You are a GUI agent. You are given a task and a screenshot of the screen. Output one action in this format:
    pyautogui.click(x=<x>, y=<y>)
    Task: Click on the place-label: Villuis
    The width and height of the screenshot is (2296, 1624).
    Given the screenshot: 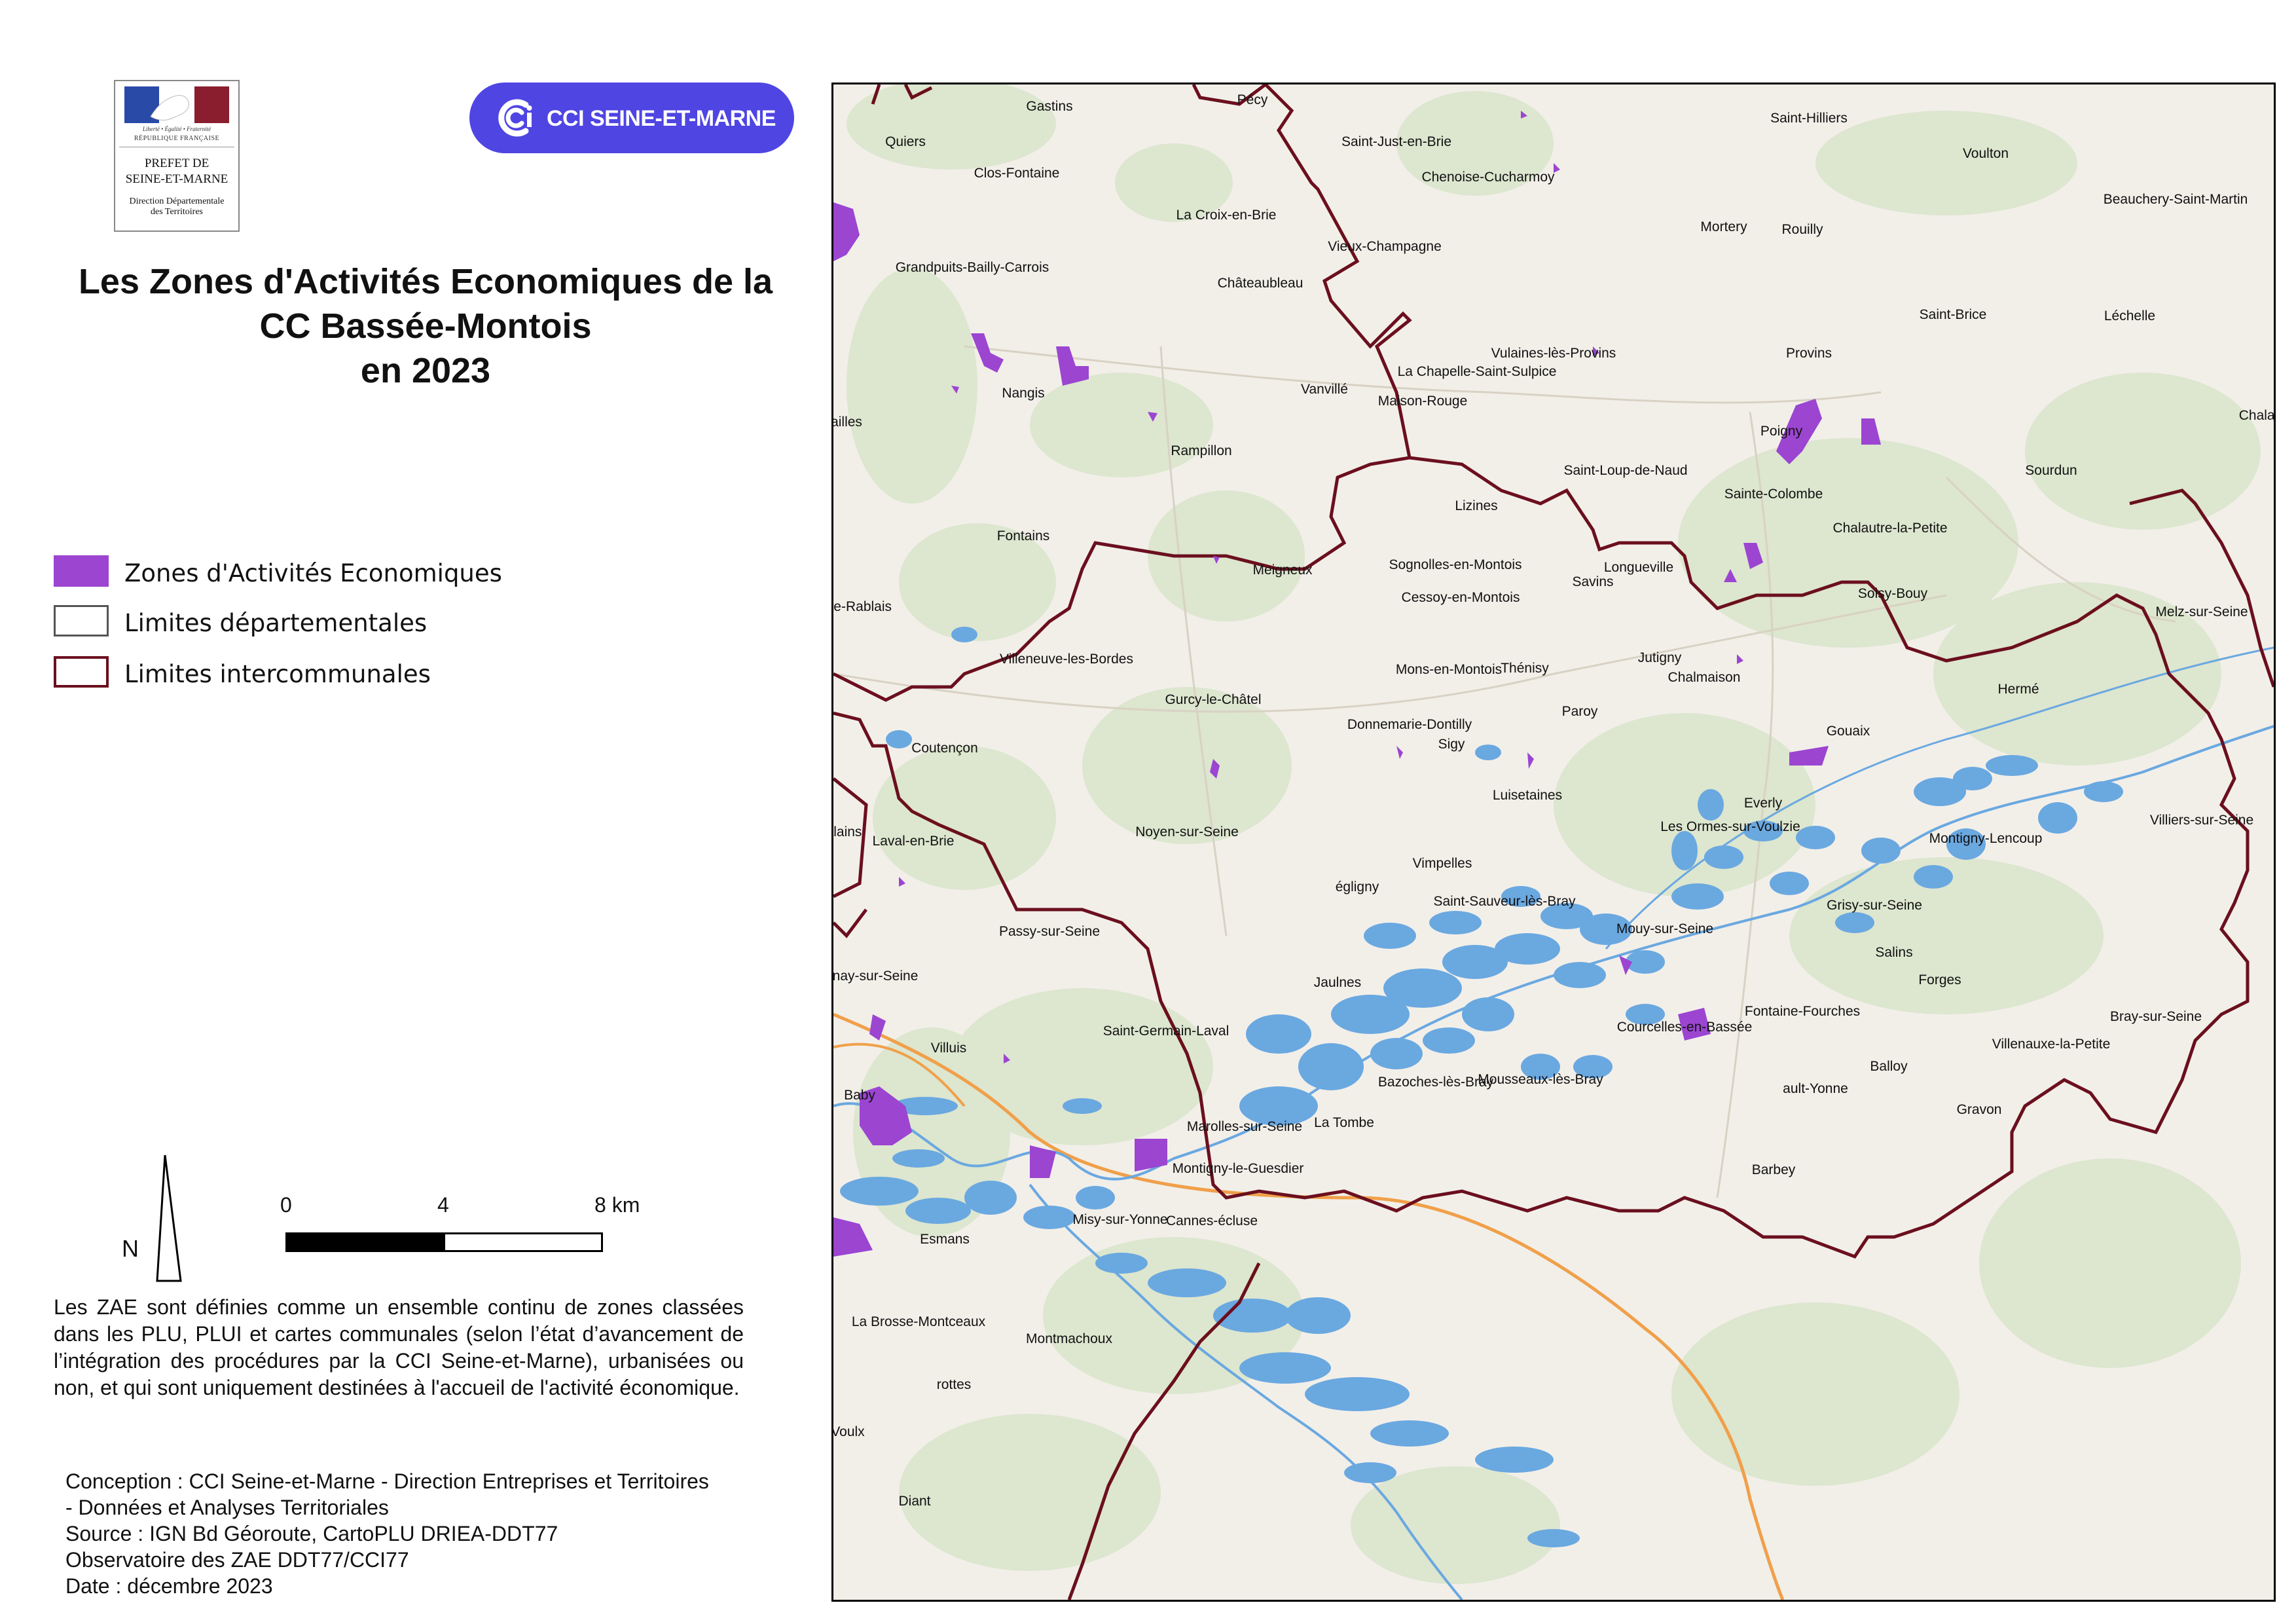 What is the action you would take?
    pyautogui.click(x=948, y=1048)
    